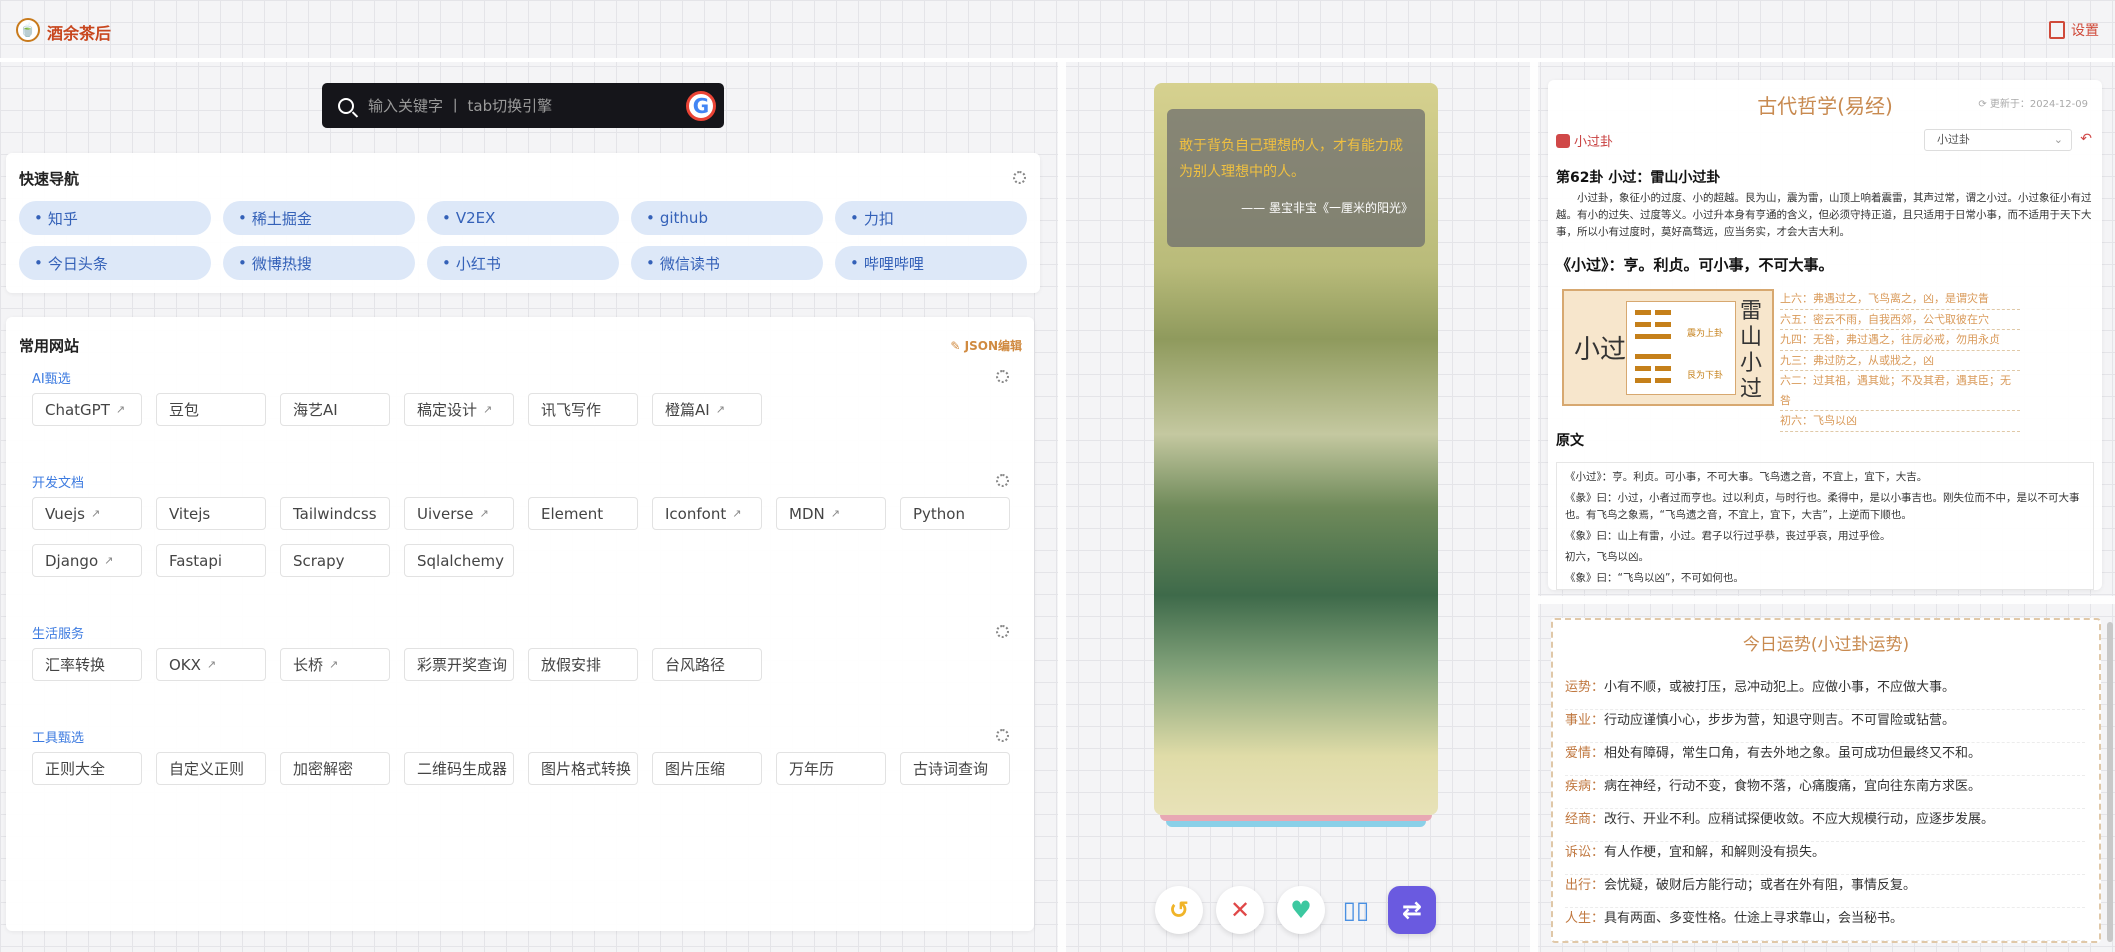 The width and height of the screenshot is (2115, 952). I want to click on site-link-label: 台风路径, so click(695, 665).